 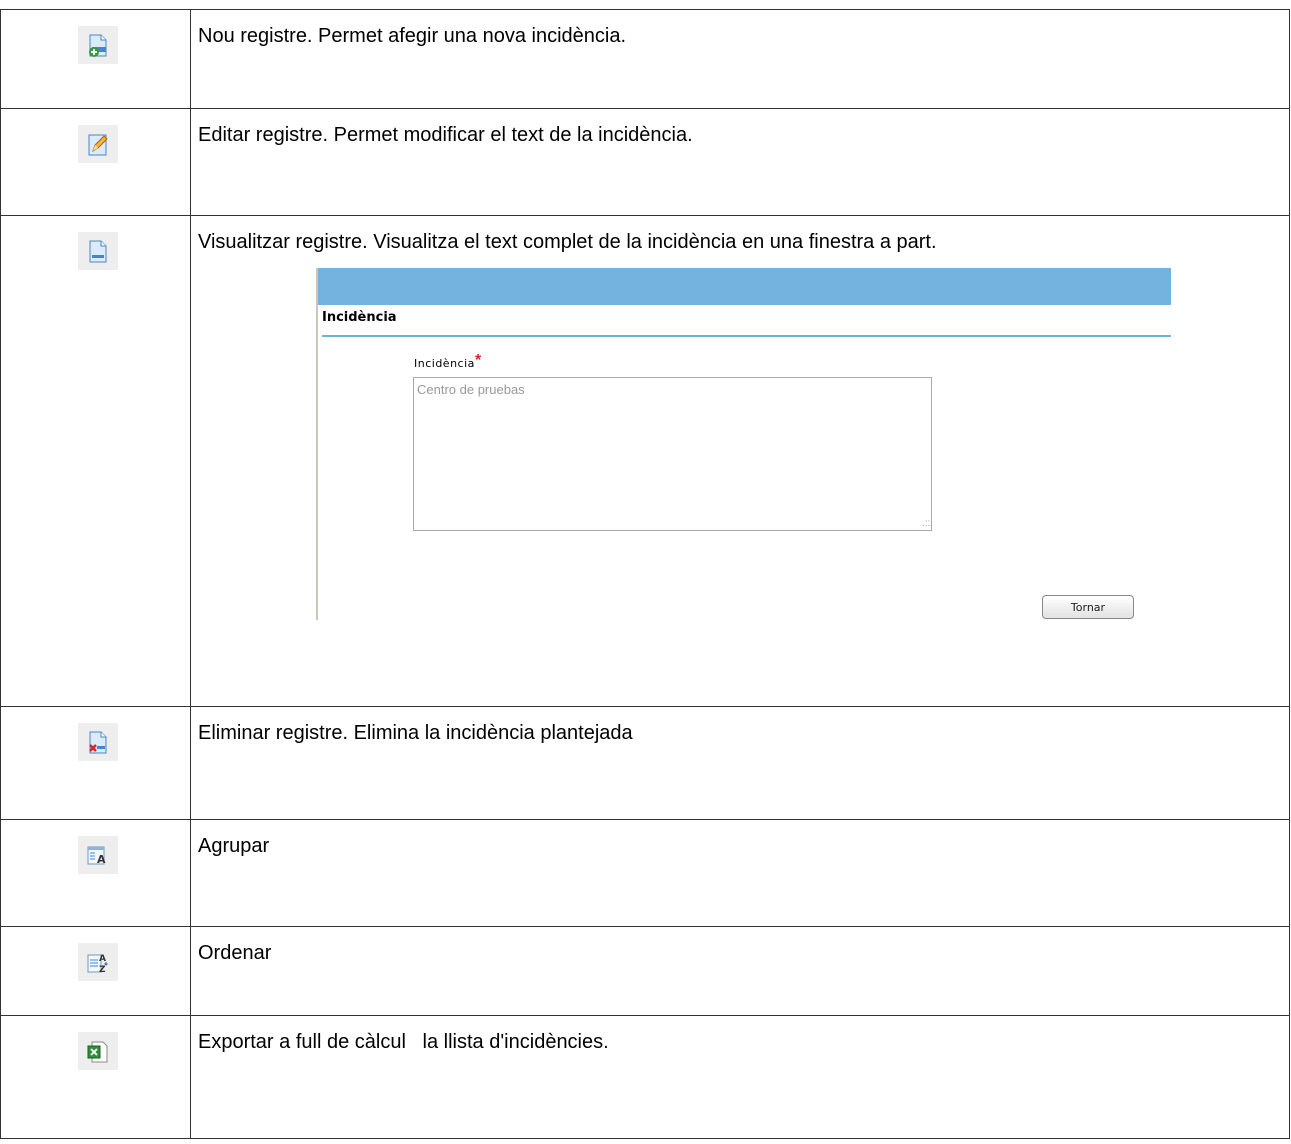 What do you see at coordinates (1088, 607) in the screenshot?
I see `return-button: Tornar` at bounding box center [1088, 607].